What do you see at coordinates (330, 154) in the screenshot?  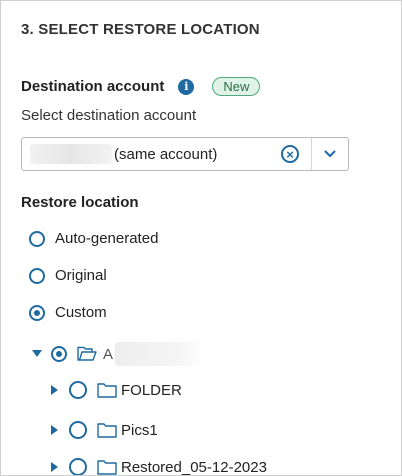 I see `chevron-down-icon` at bounding box center [330, 154].